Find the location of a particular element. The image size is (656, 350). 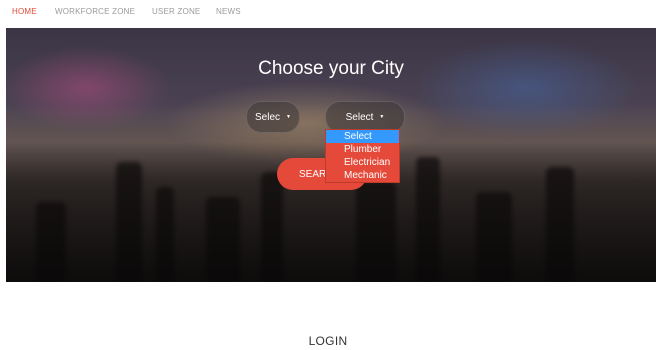

nav-user-zone: USER ZONE is located at coordinates (176, 11).